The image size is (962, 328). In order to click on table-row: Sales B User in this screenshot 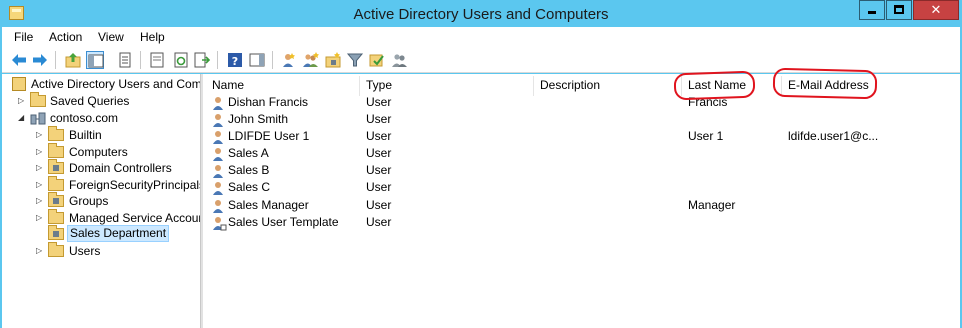, I will do `click(582, 170)`.